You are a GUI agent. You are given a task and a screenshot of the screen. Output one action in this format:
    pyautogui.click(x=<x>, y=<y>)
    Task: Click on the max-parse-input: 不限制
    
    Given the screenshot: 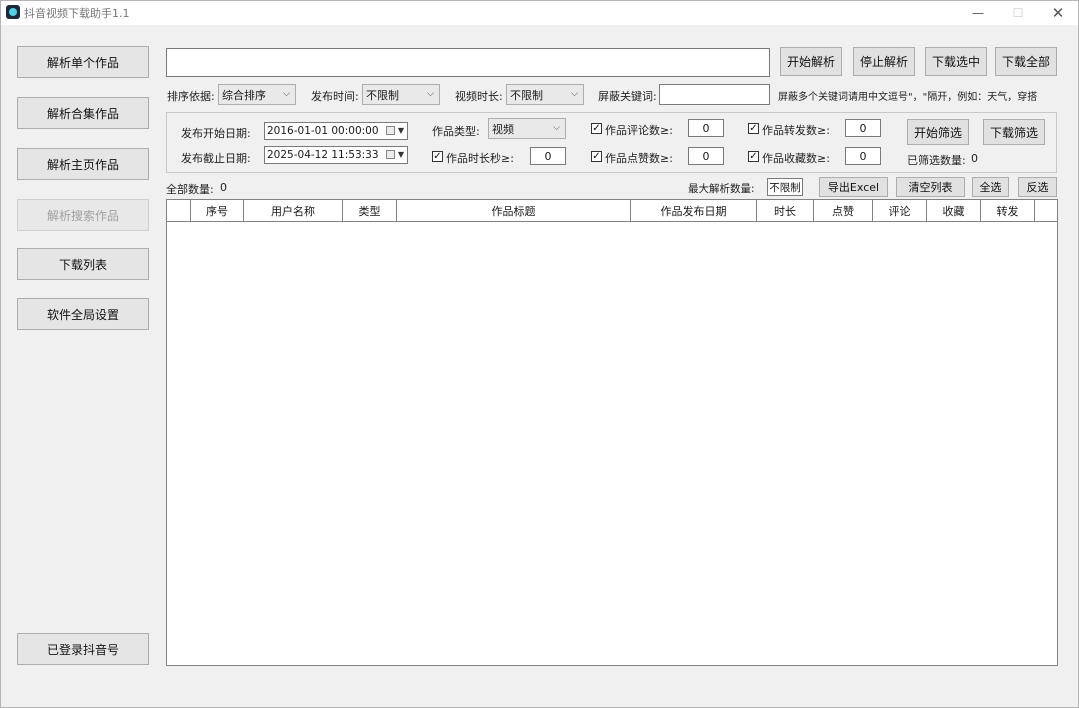 What is the action you would take?
    pyautogui.click(x=785, y=187)
    